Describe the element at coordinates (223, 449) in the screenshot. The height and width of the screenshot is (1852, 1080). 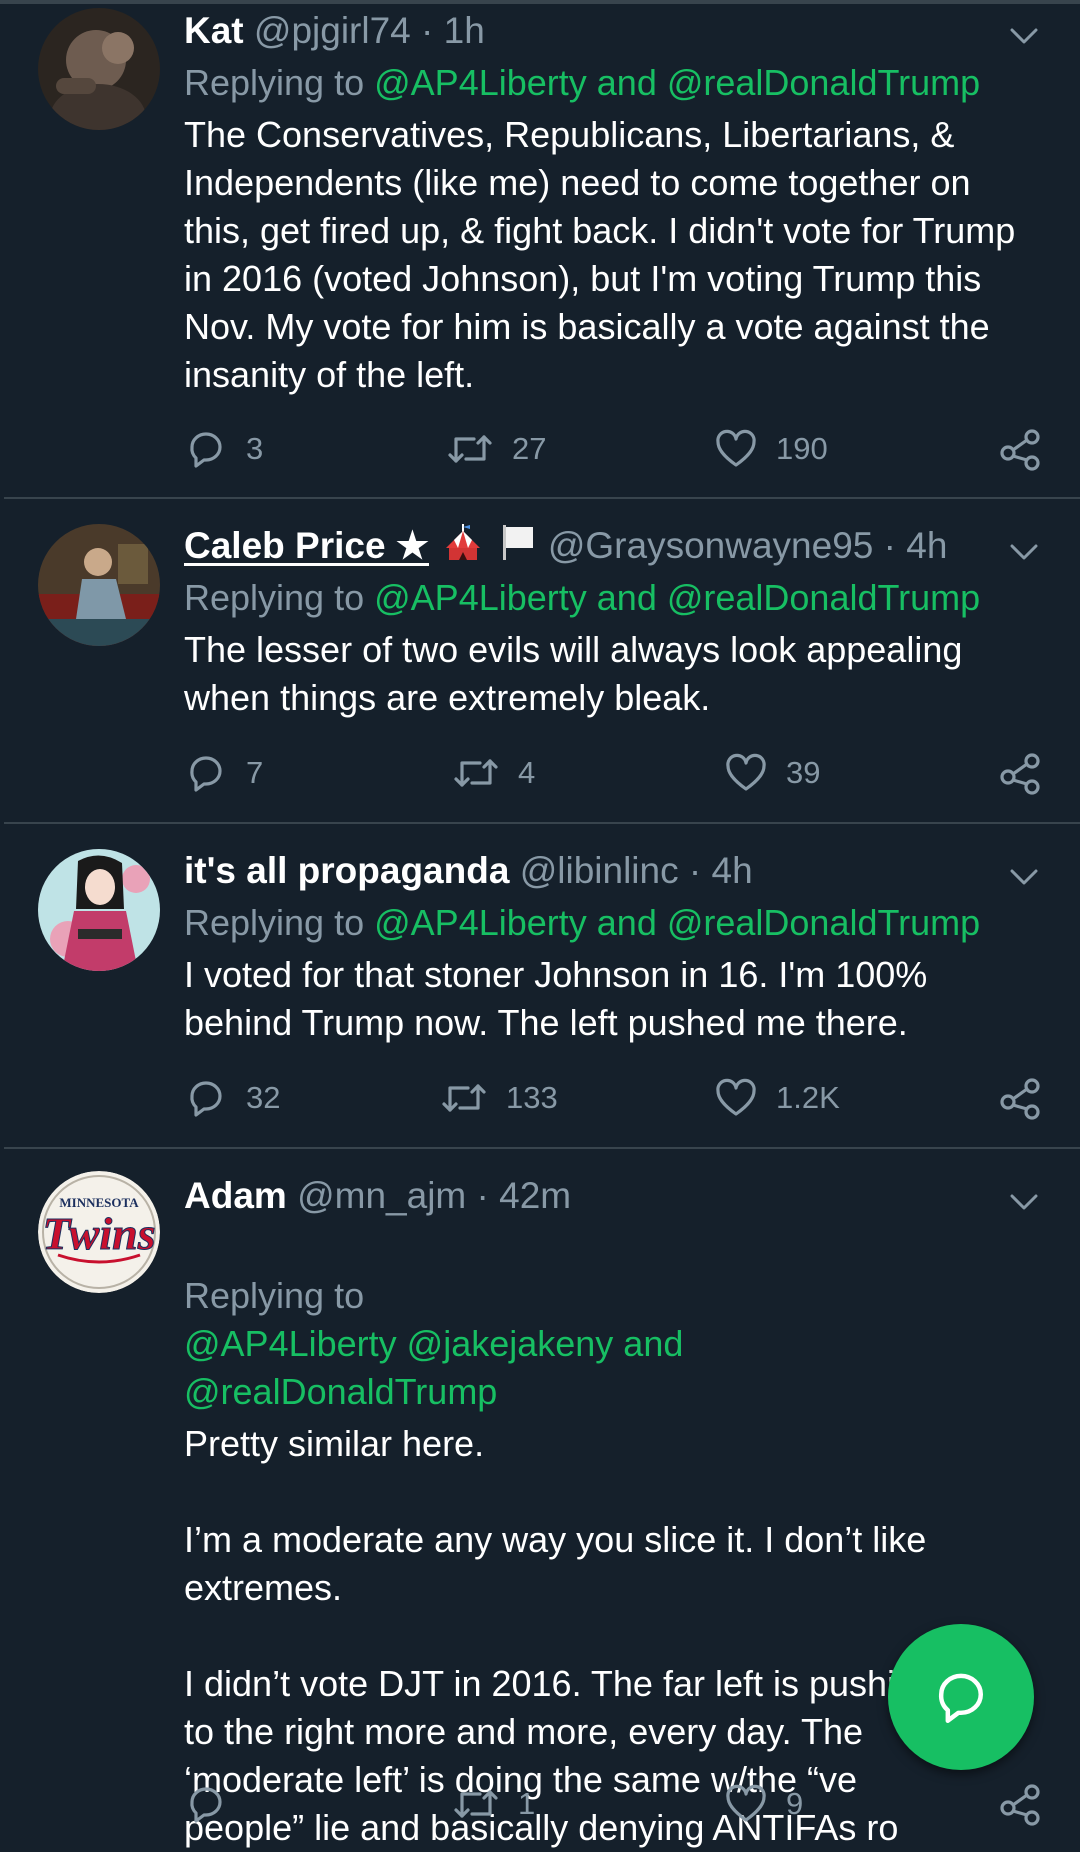
I see `reply-button: 3` at that location.